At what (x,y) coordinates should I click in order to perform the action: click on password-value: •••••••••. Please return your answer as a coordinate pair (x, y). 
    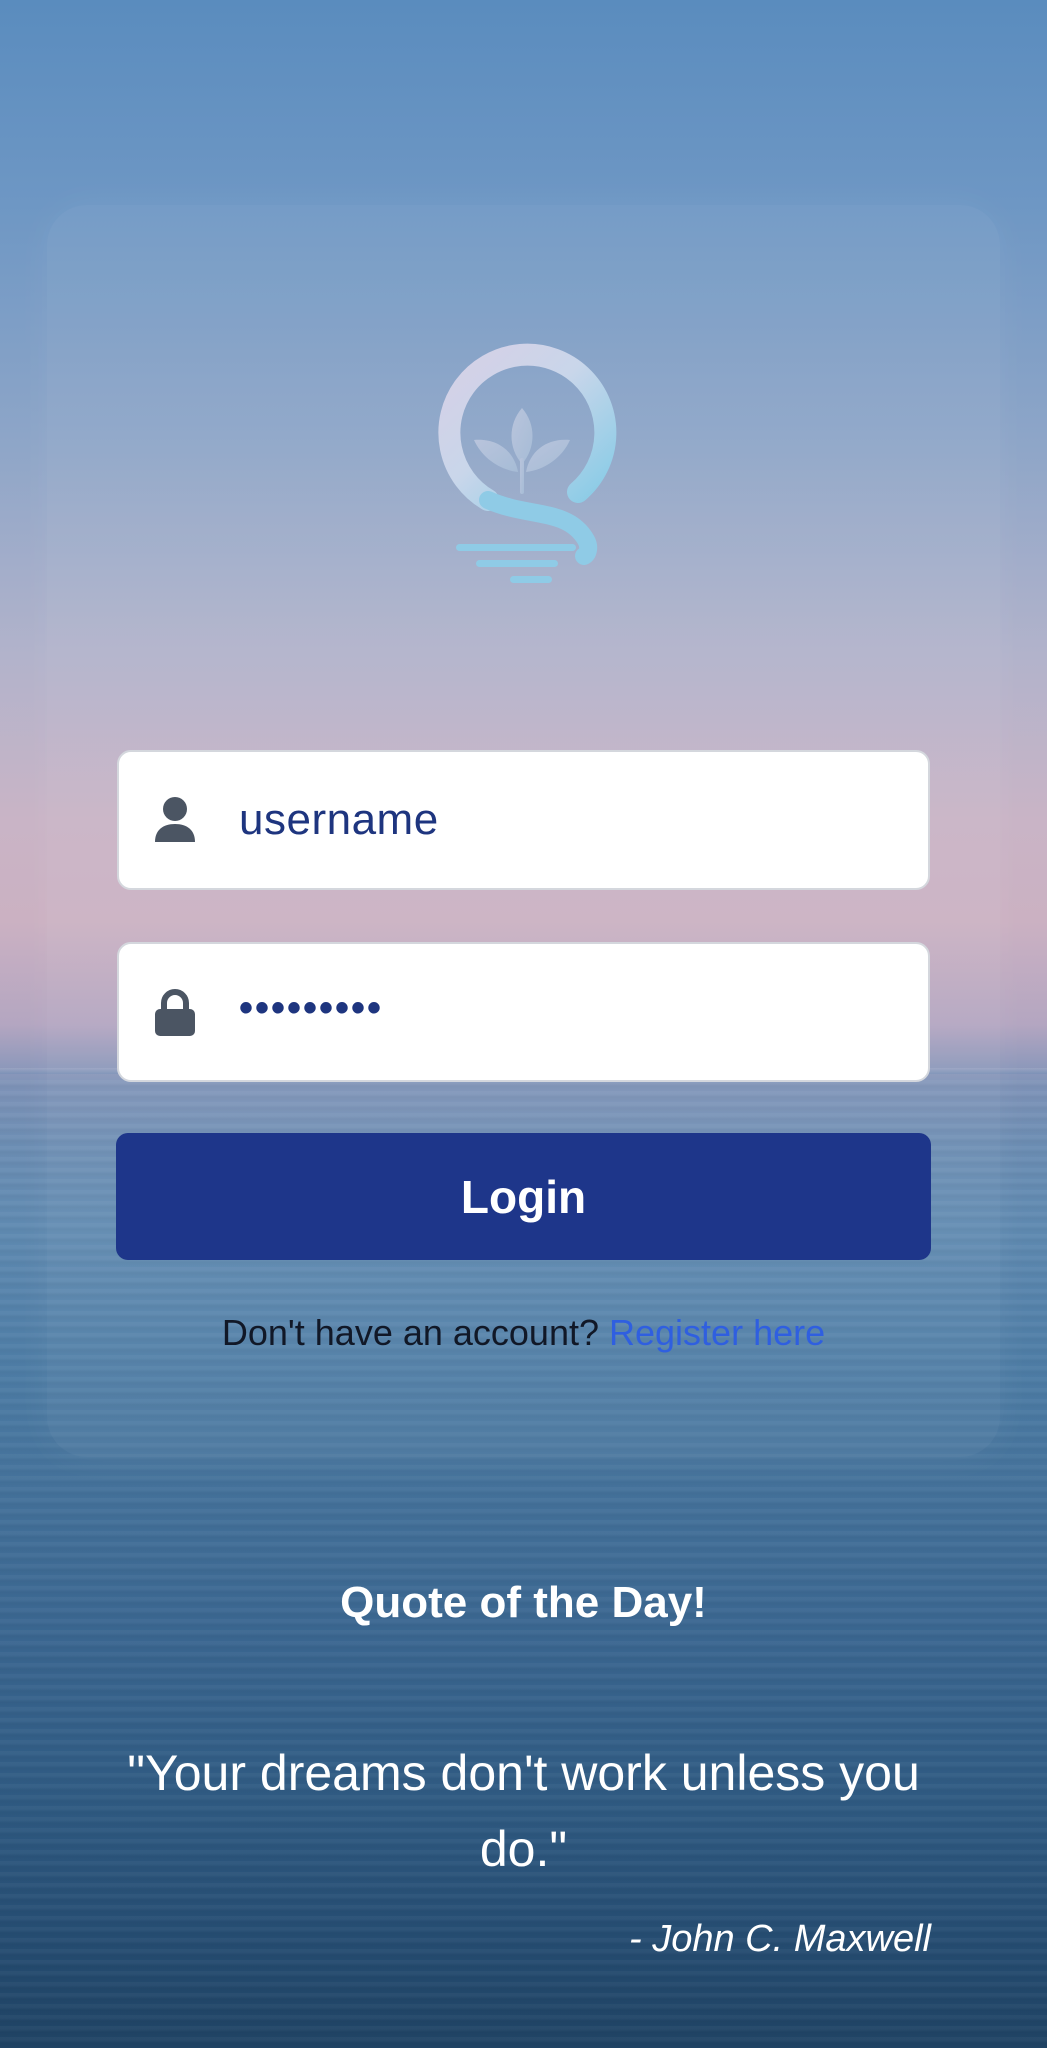
    Looking at the image, I should click on (311, 1007).